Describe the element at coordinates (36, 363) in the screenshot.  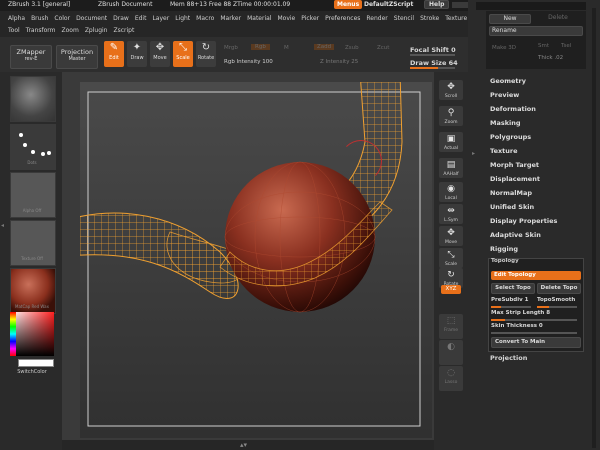
I see `main-color-swatch` at that location.